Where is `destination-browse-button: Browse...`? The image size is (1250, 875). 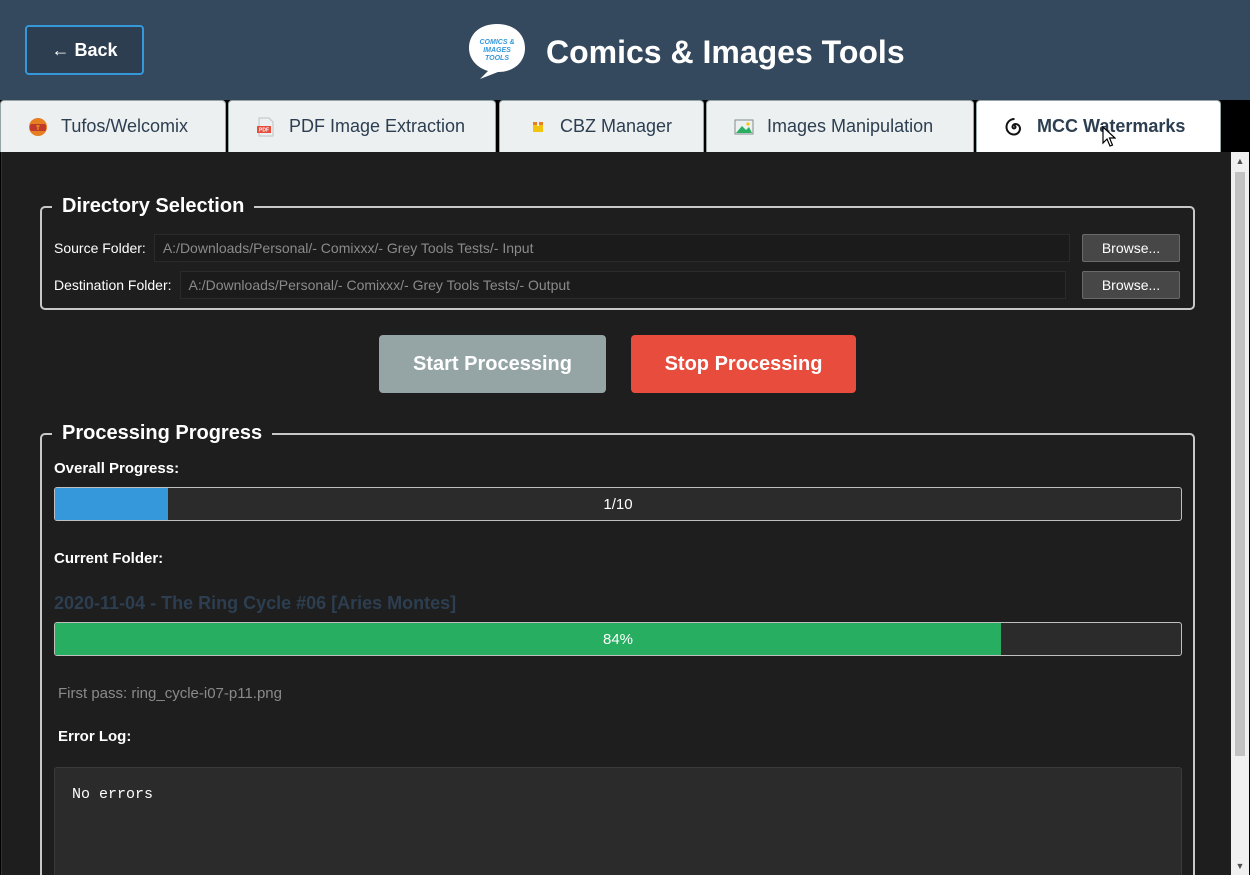 destination-browse-button: Browse... is located at coordinates (1131, 285).